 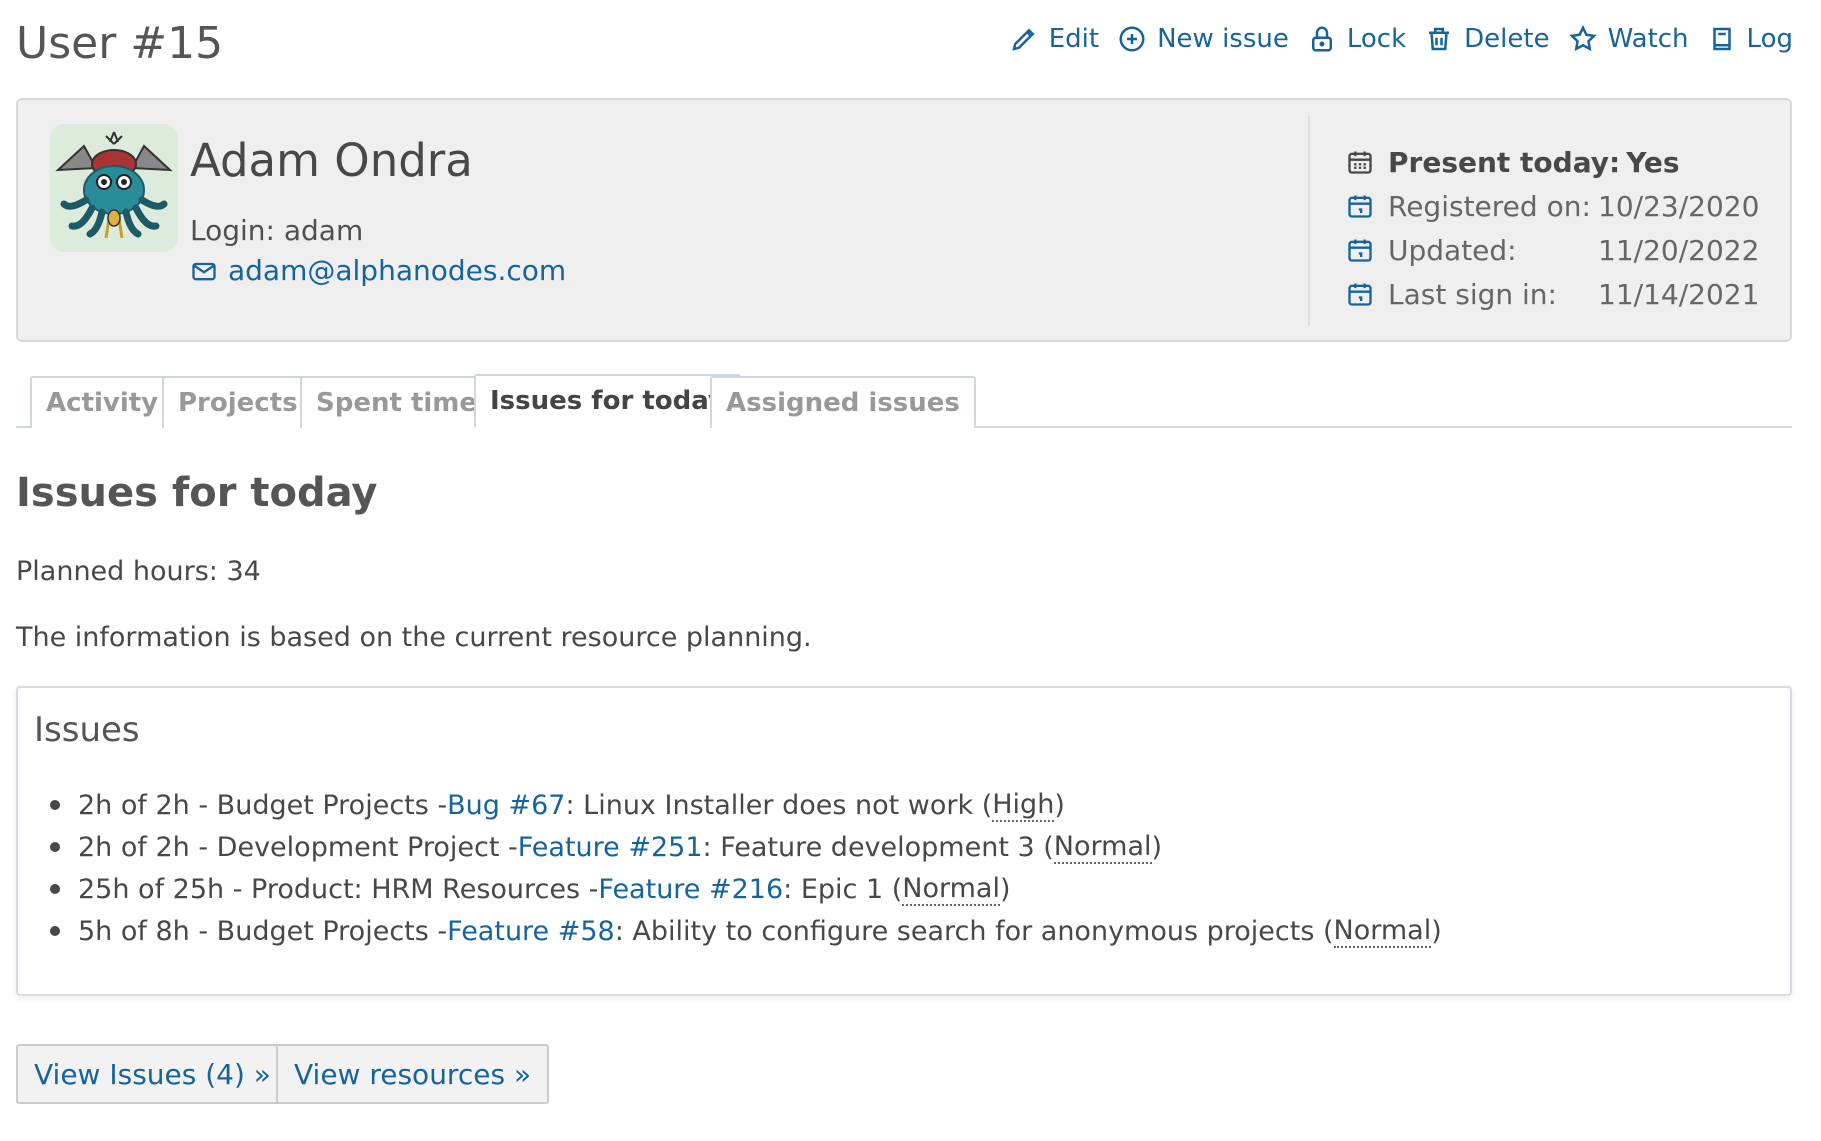 I want to click on present-today-label: Present today:, so click(x=1504, y=162).